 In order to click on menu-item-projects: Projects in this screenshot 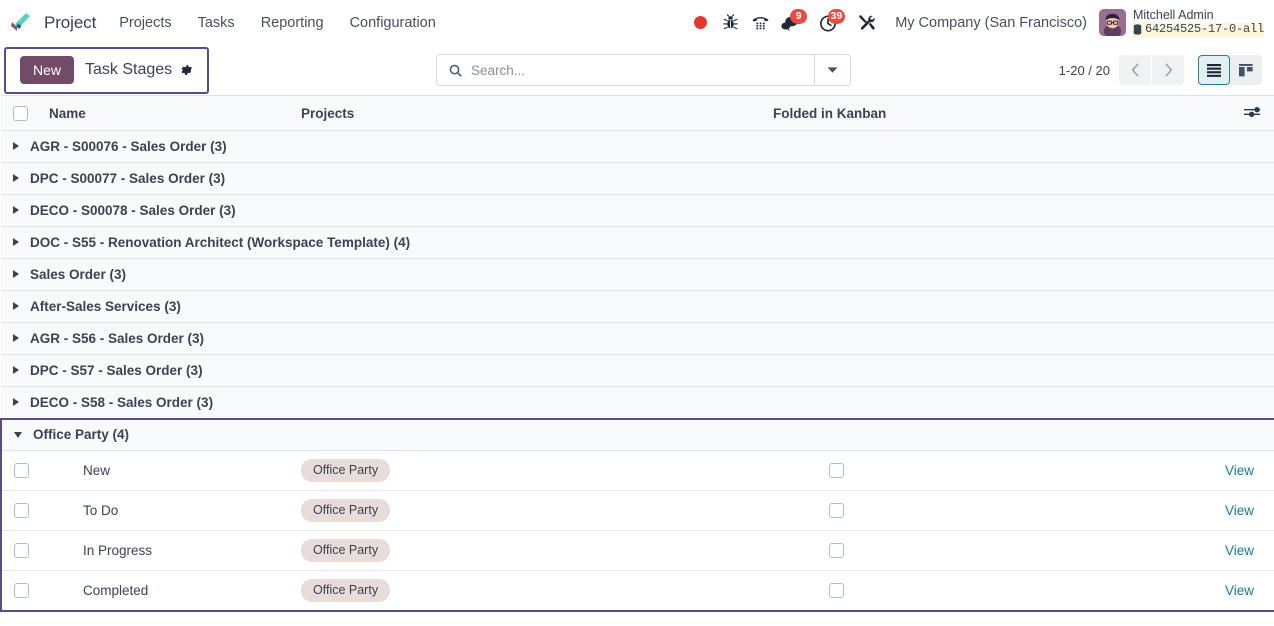, I will do `click(145, 23)`.